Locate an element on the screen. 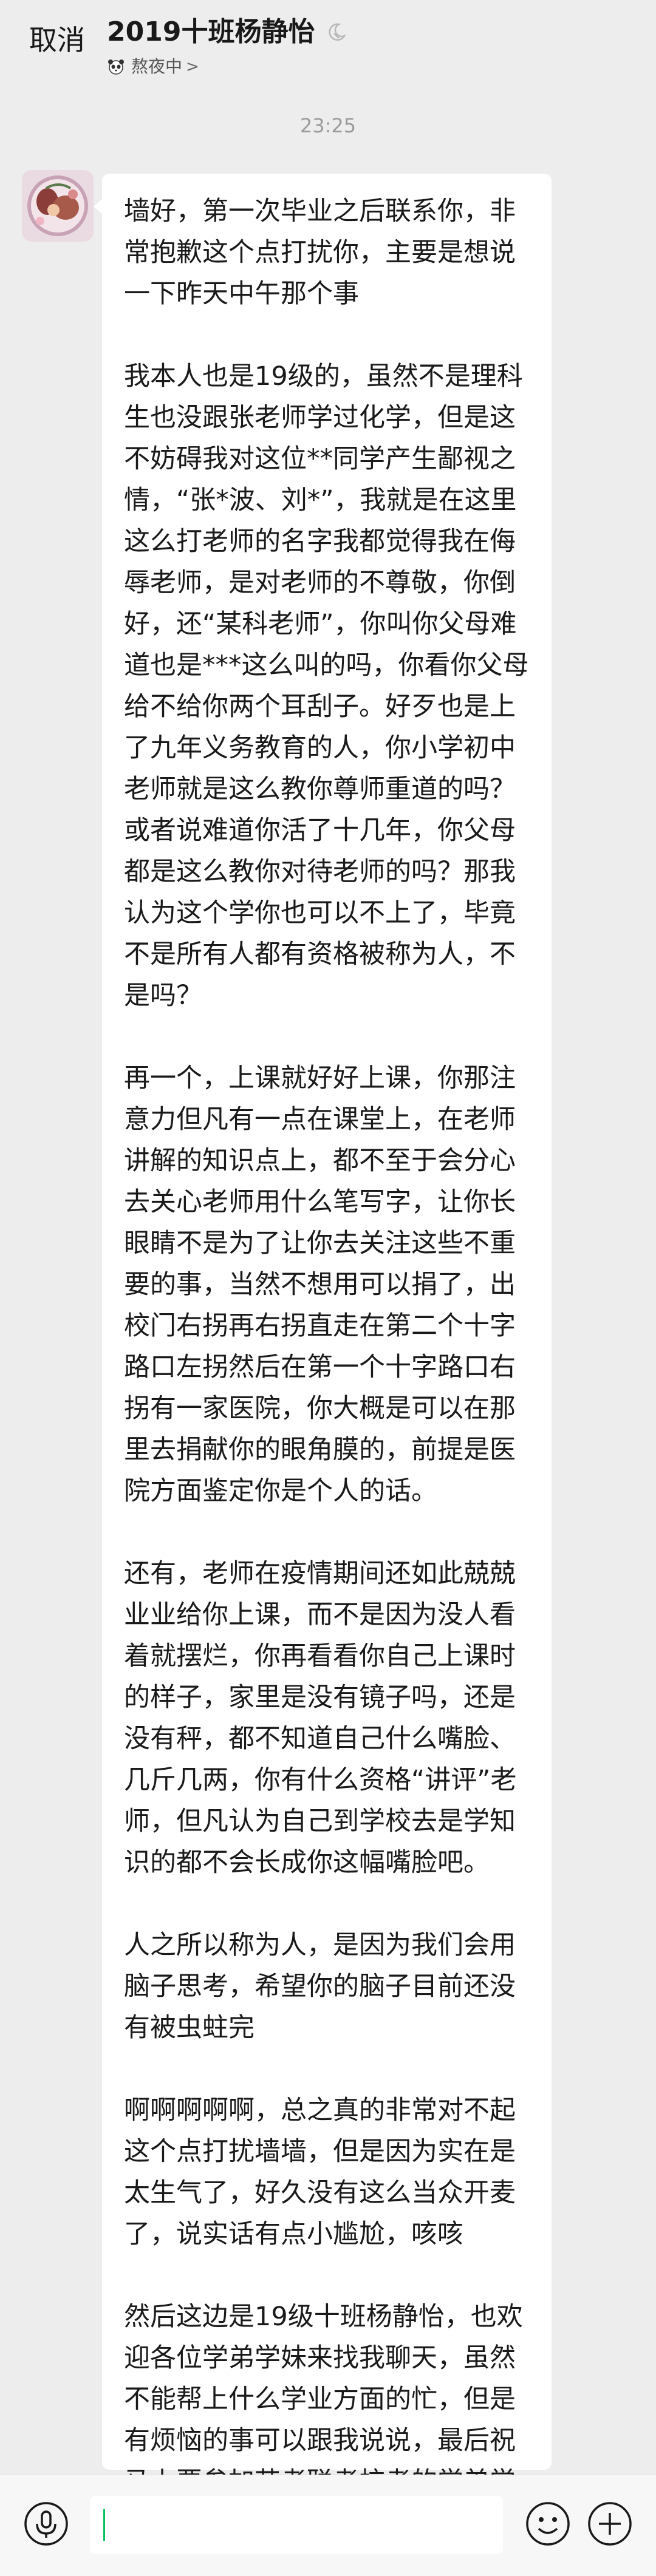 The height and width of the screenshot is (2576, 656). bubble-tail is located at coordinates (98, 206).